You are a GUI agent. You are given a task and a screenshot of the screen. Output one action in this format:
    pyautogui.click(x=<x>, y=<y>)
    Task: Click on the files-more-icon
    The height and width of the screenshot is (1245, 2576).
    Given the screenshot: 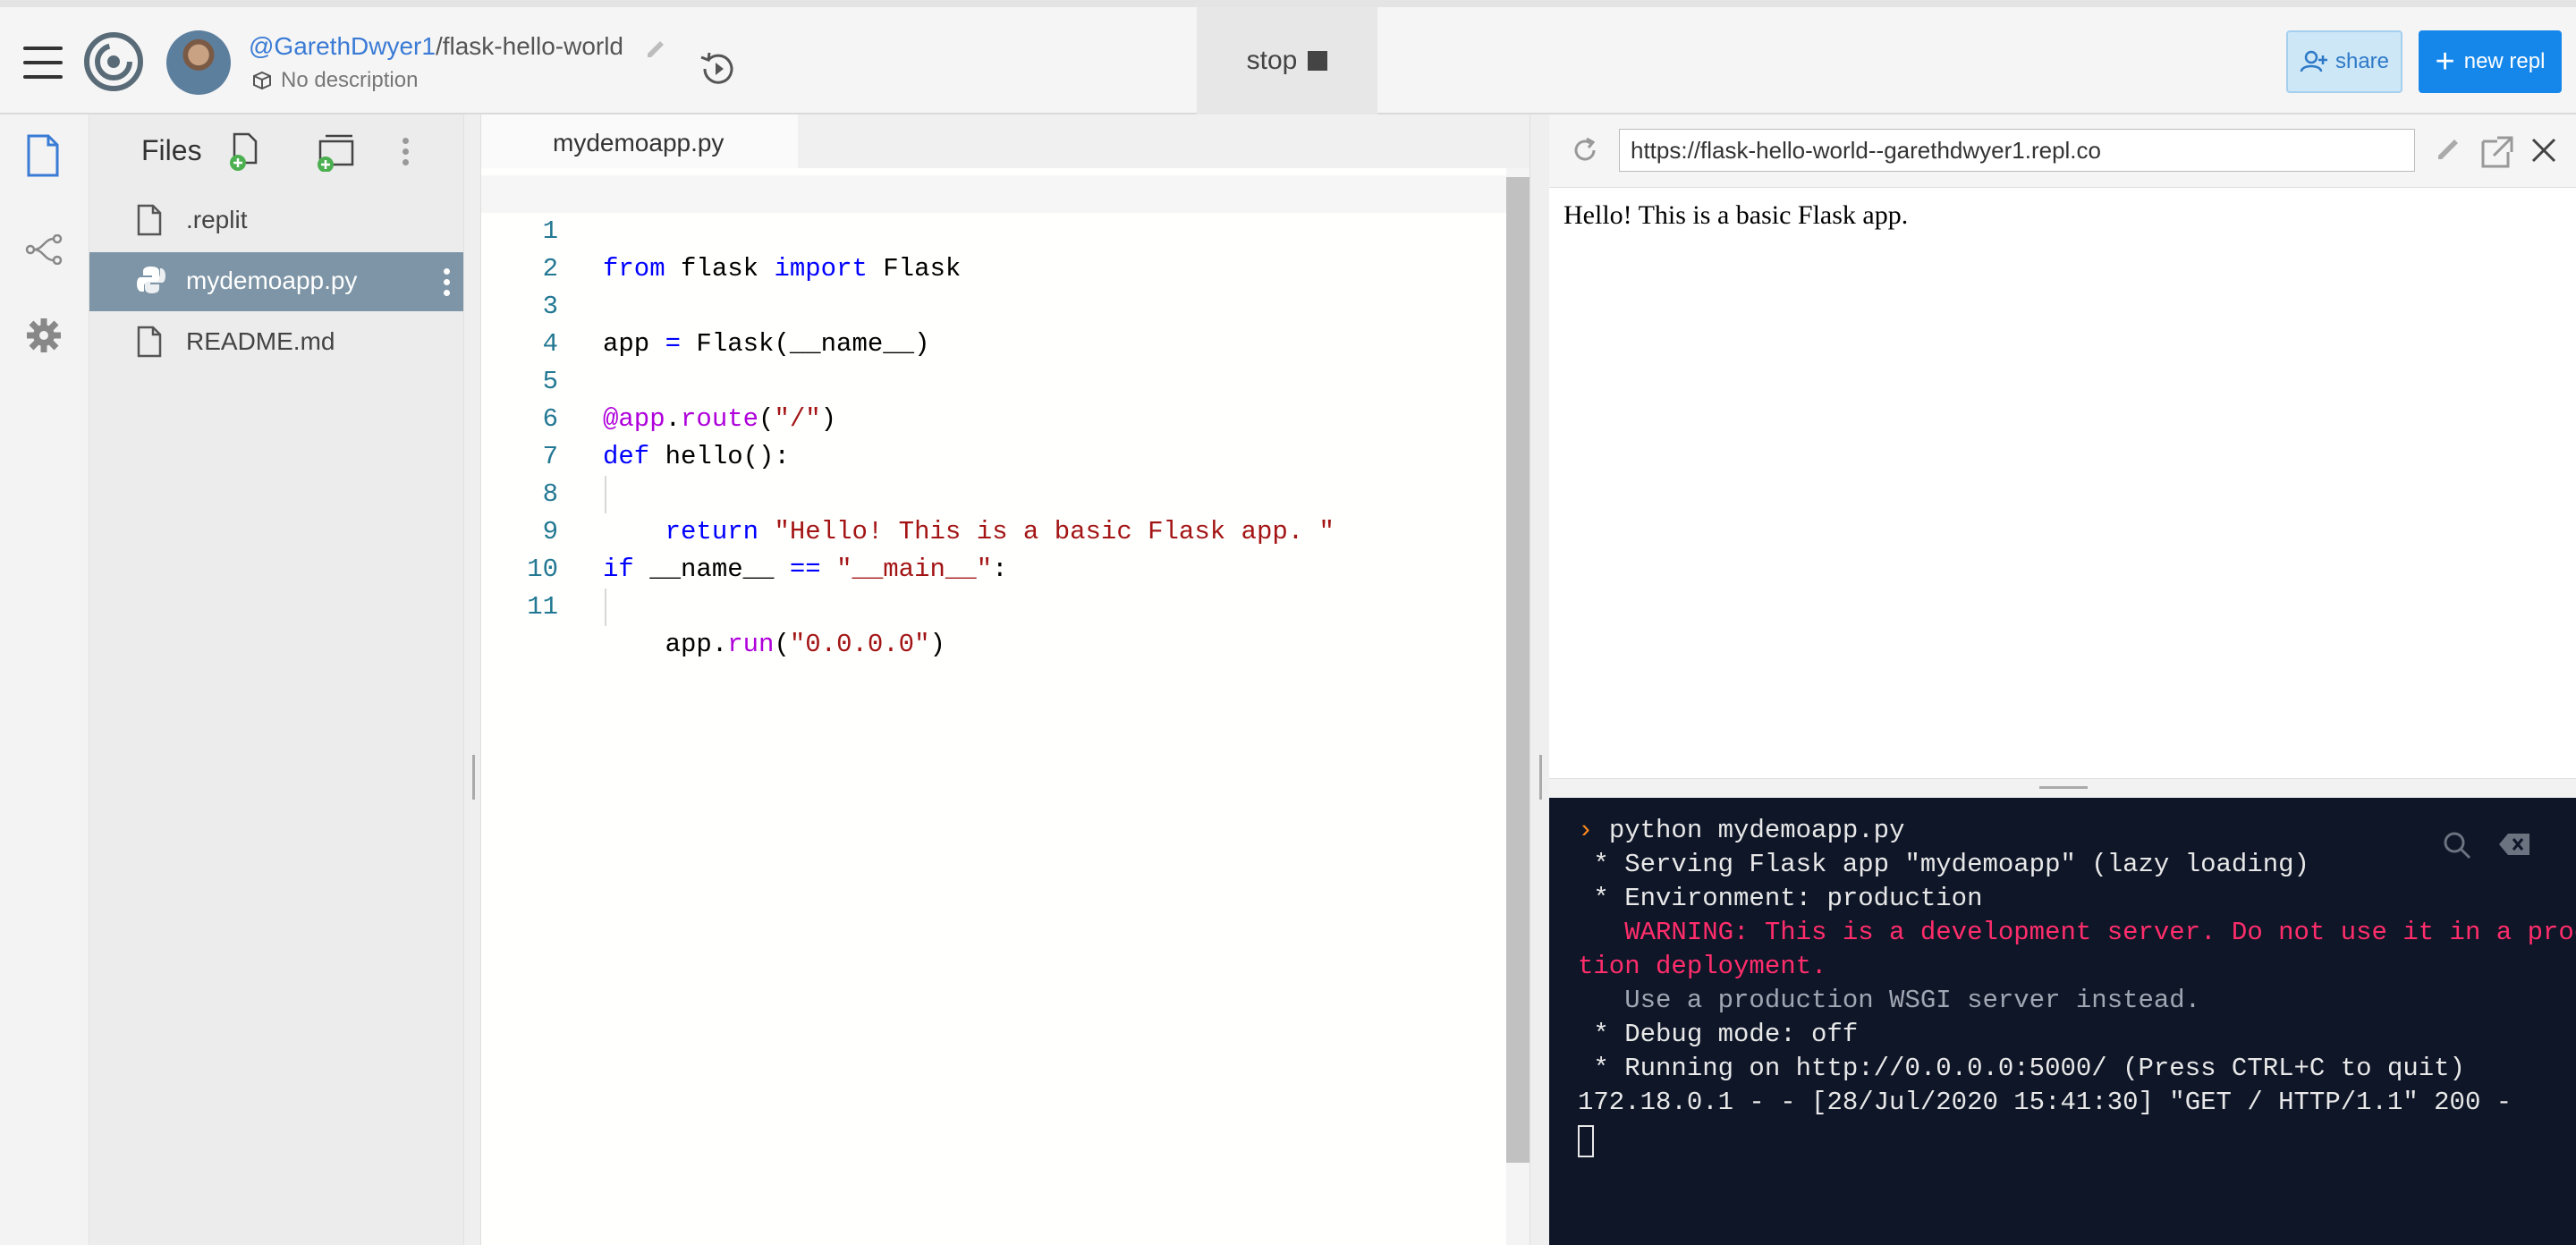 What is the action you would take?
    pyautogui.click(x=406, y=154)
    